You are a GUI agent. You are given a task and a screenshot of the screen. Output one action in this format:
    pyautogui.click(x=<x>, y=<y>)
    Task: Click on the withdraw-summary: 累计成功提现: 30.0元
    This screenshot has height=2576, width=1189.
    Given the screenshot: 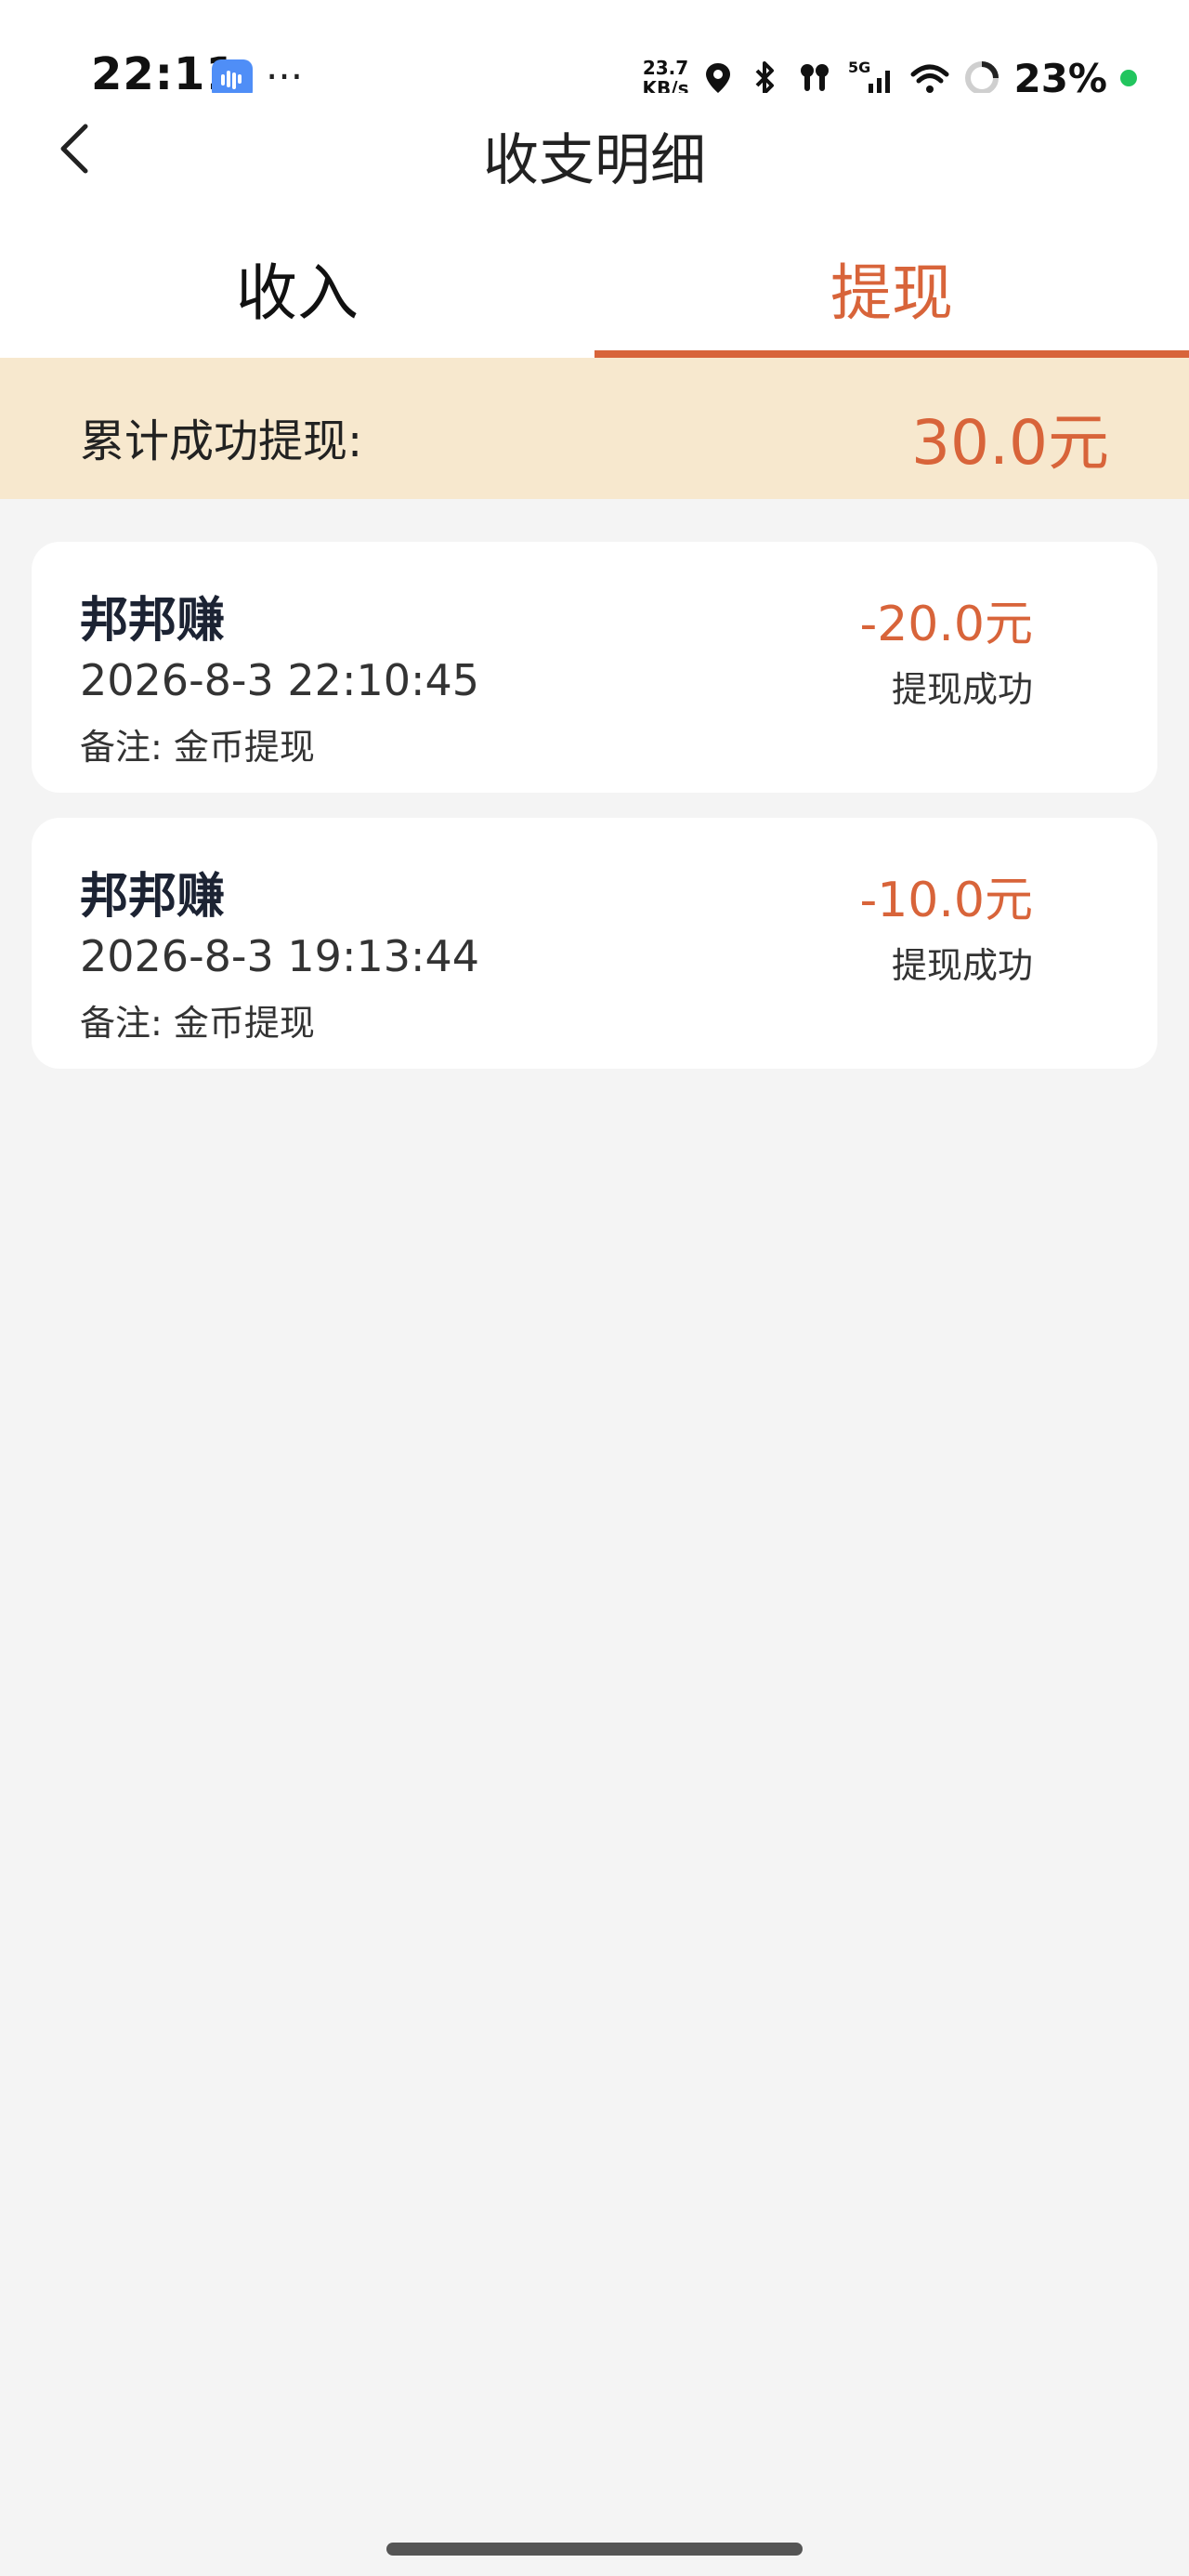 What is the action you would take?
    pyautogui.click(x=594, y=428)
    